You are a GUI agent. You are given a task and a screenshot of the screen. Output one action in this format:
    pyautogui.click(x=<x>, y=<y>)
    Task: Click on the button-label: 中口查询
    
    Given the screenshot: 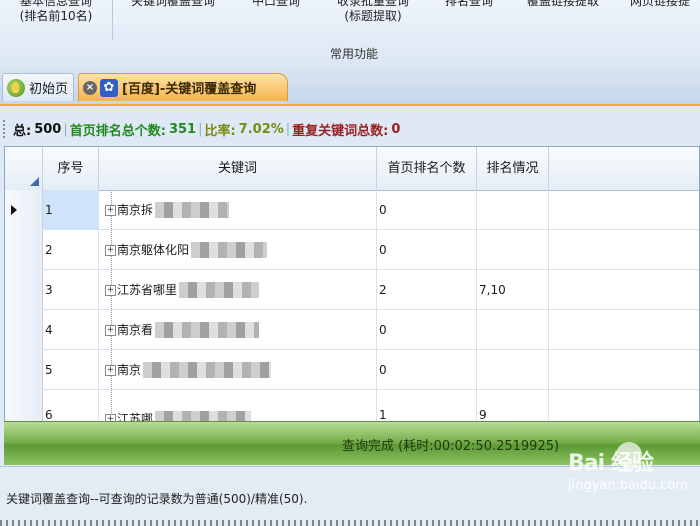 What is the action you would take?
    pyautogui.click(x=275, y=4)
    